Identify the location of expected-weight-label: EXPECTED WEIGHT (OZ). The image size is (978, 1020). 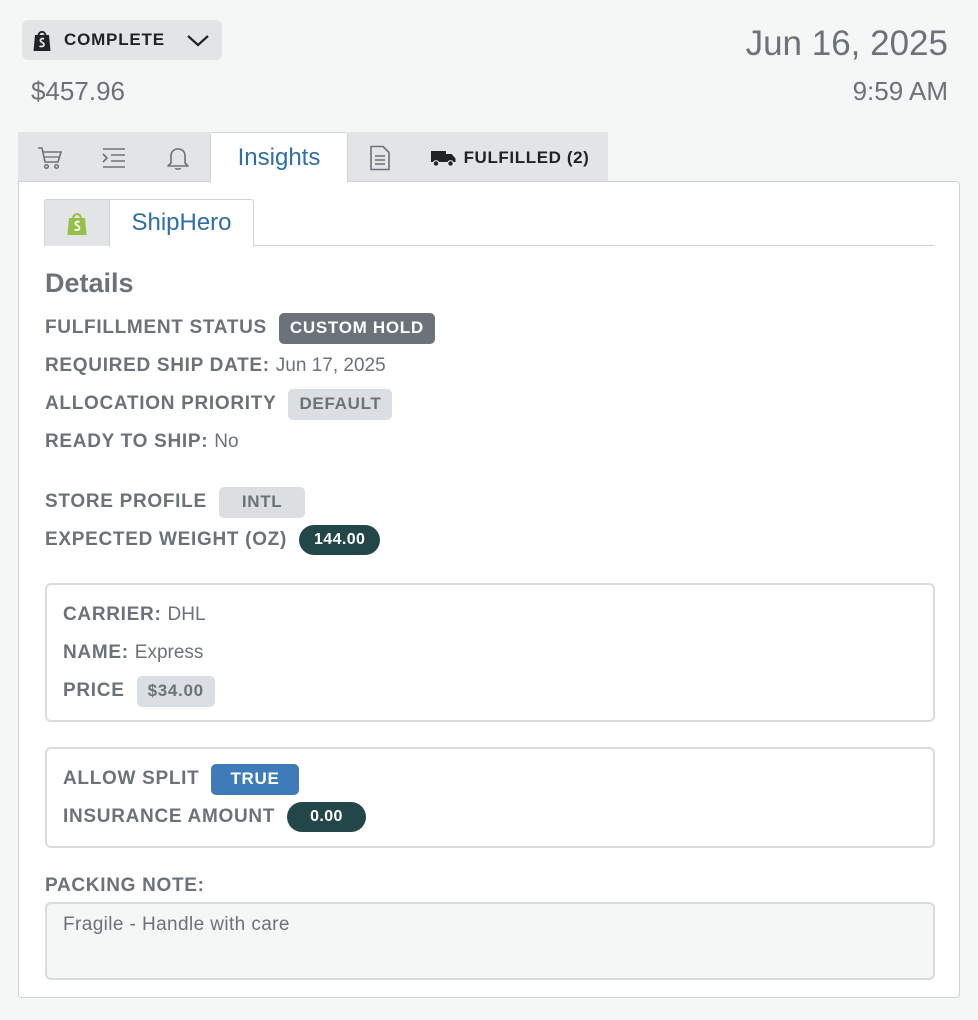
(166, 539).